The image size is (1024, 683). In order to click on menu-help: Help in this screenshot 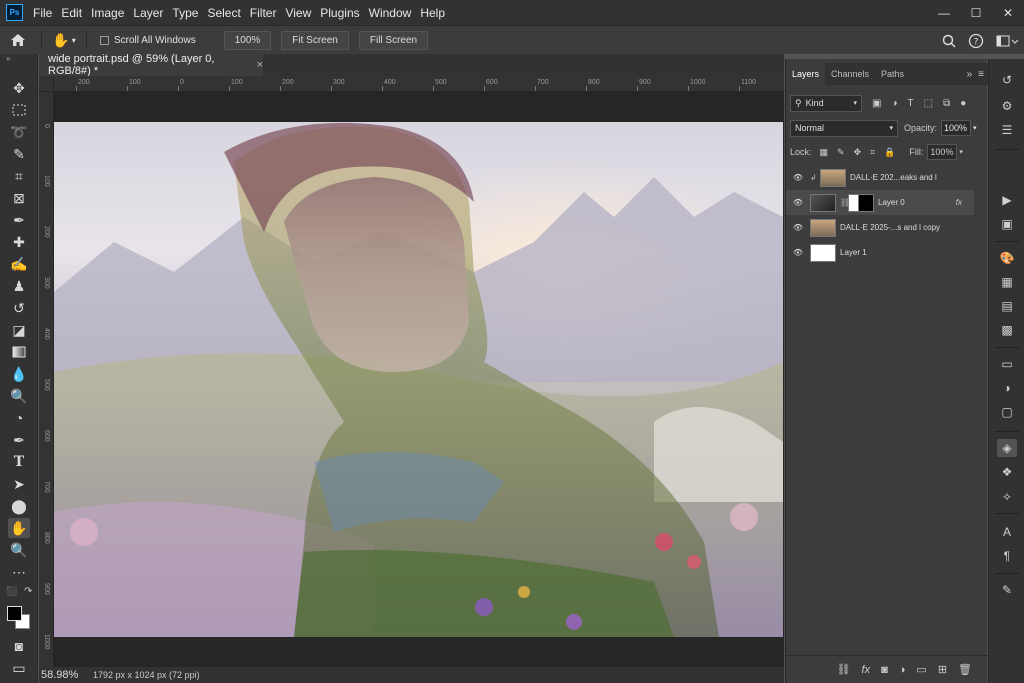, I will do `click(432, 13)`.